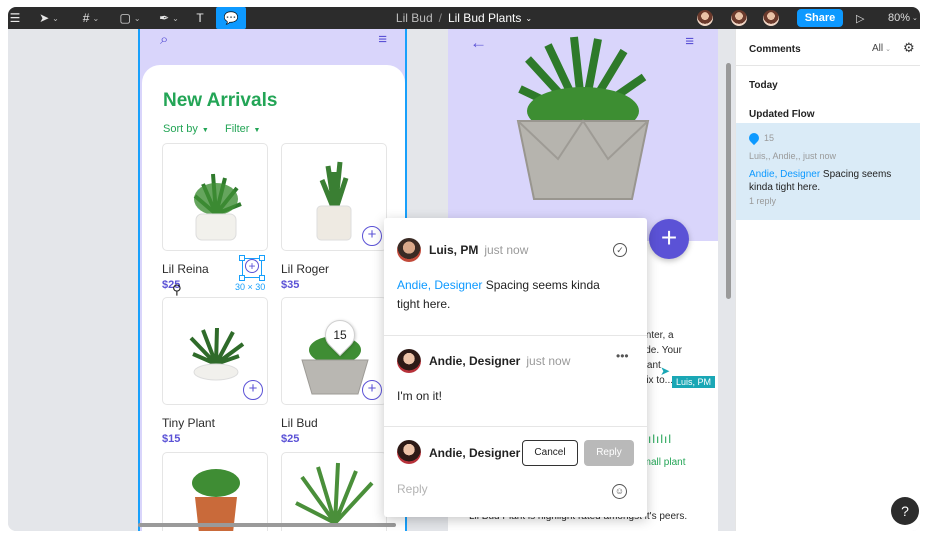  What do you see at coordinates (164, 39) in the screenshot?
I see `search-icon: ⌕` at bounding box center [164, 39].